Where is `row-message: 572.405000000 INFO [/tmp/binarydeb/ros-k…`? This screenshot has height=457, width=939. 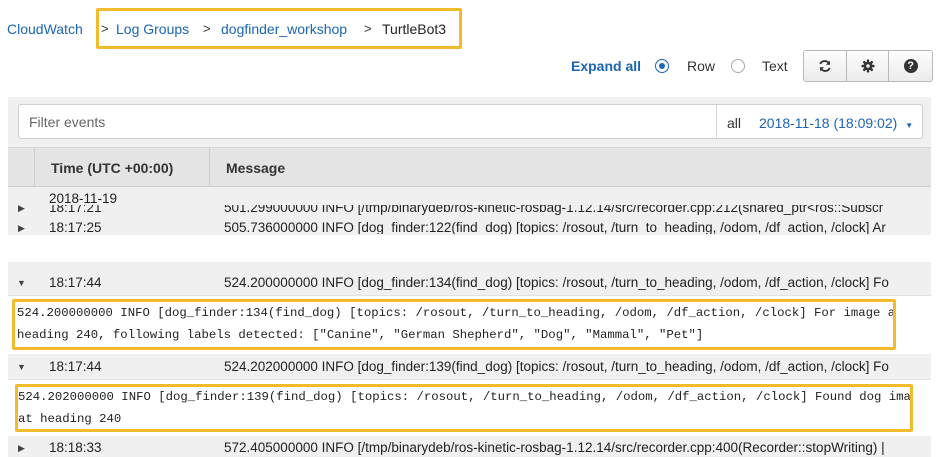 row-message: 572.405000000 INFO [/tmp/binarydeb/ros-k… is located at coordinates (554, 447).